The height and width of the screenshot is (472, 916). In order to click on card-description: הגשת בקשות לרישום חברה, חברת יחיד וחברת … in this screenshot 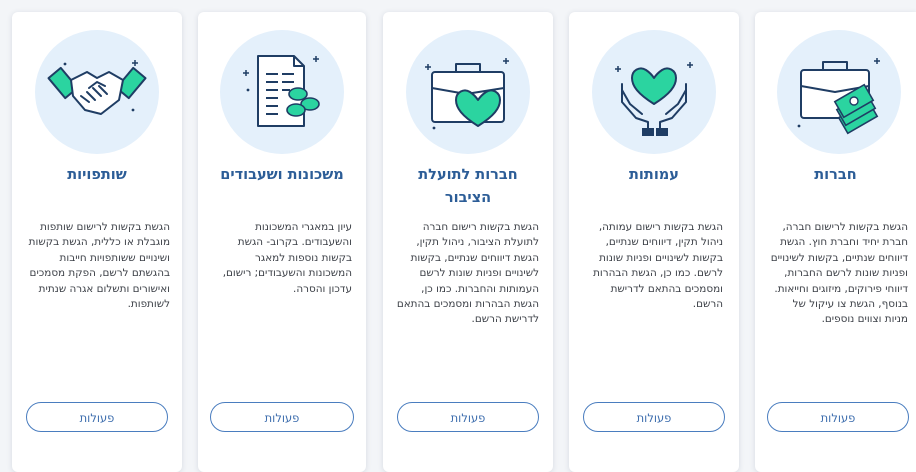, I will do `click(839, 273)`.